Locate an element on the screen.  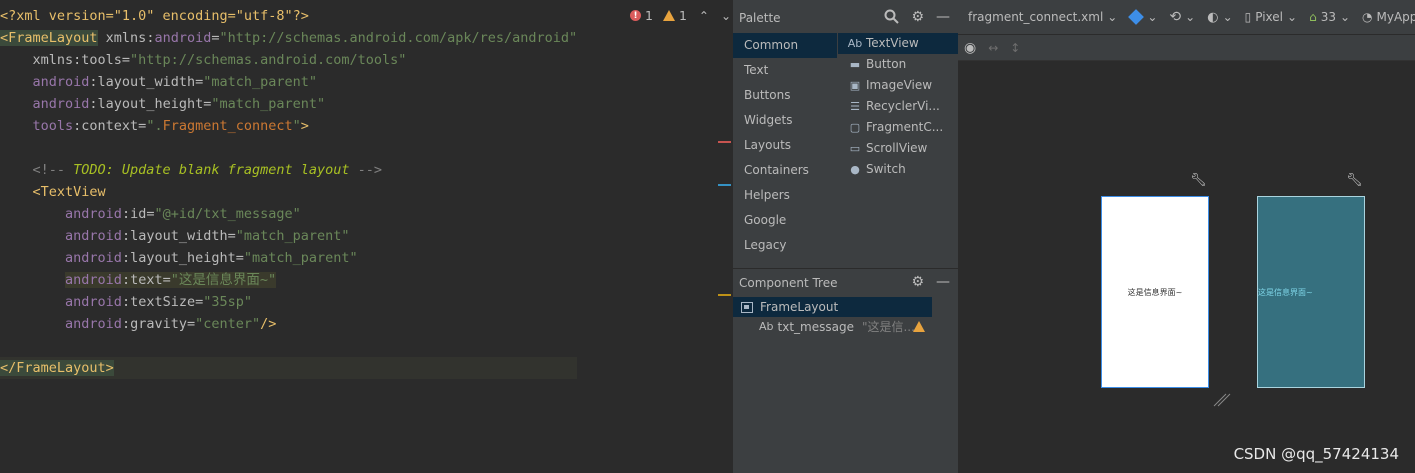
widget-icon: ☰ is located at coordinates (855, 106).